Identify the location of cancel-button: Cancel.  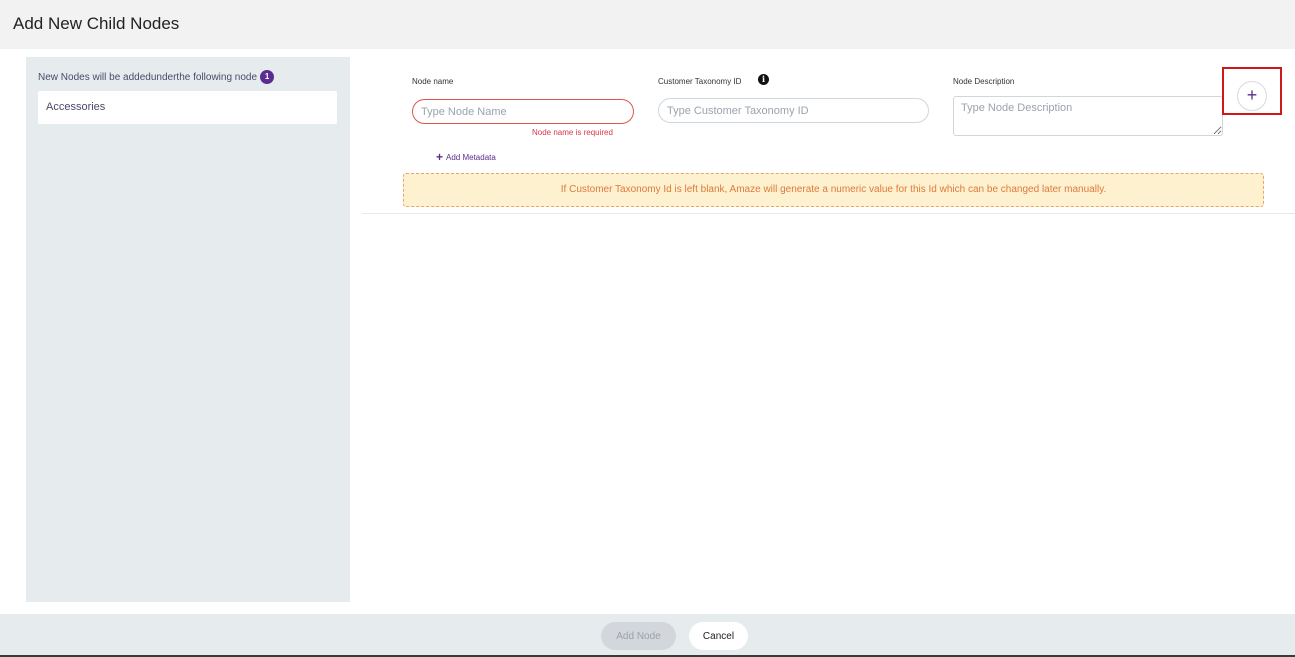
(718, 636).